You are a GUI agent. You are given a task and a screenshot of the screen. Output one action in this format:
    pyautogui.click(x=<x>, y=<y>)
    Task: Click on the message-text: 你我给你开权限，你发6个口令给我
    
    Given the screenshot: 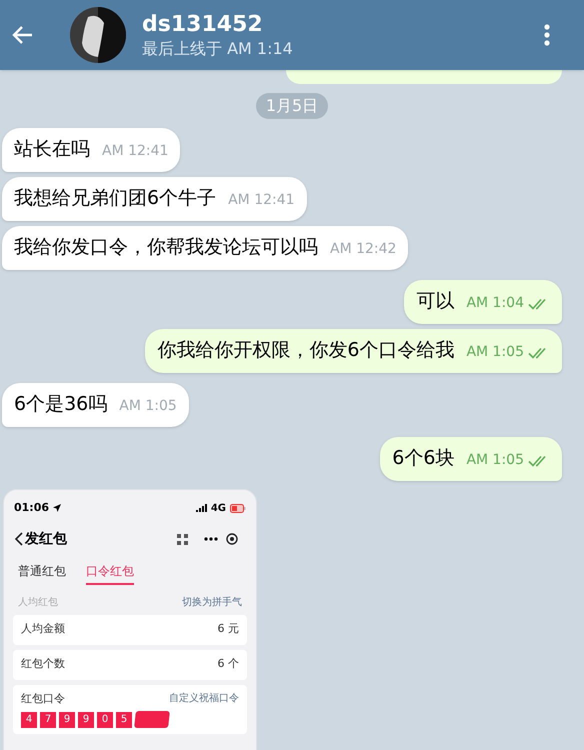 What is the action you would take?
    pyautogui.click(x=305, y=350)
    